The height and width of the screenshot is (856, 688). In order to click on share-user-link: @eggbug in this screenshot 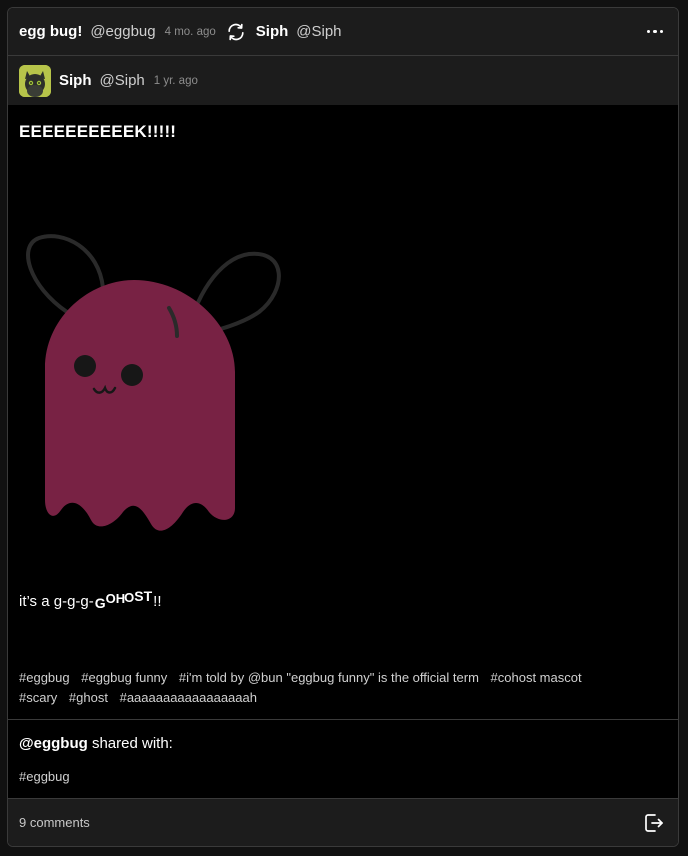, I will do `click(53, 743)`.